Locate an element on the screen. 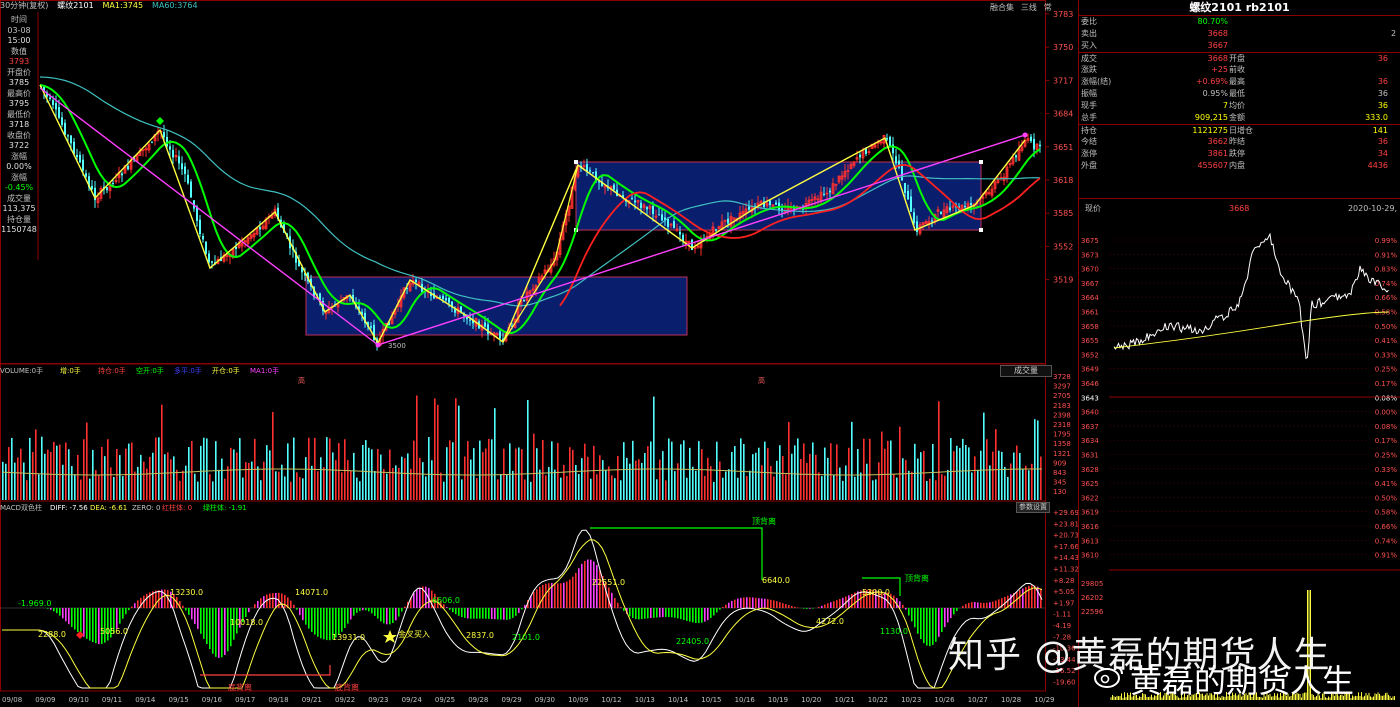 This screenshot has width=1400, height=707. tick-pct-axis-label: 0.50% is located at coordinates (1386, 327).